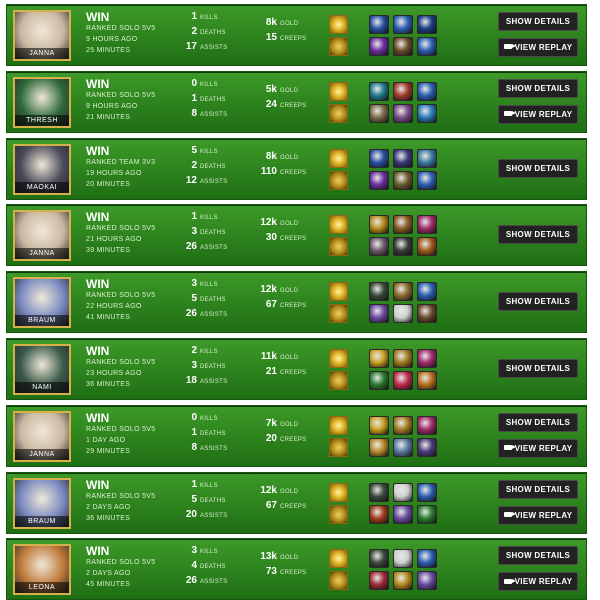 Image resolution: width=600 pixels, height=600 pixels. What do you see at coordinates (196, 16) in the screenshot?
I see `stat-kills: 1 KILLS` at bounding box center [196, 16].